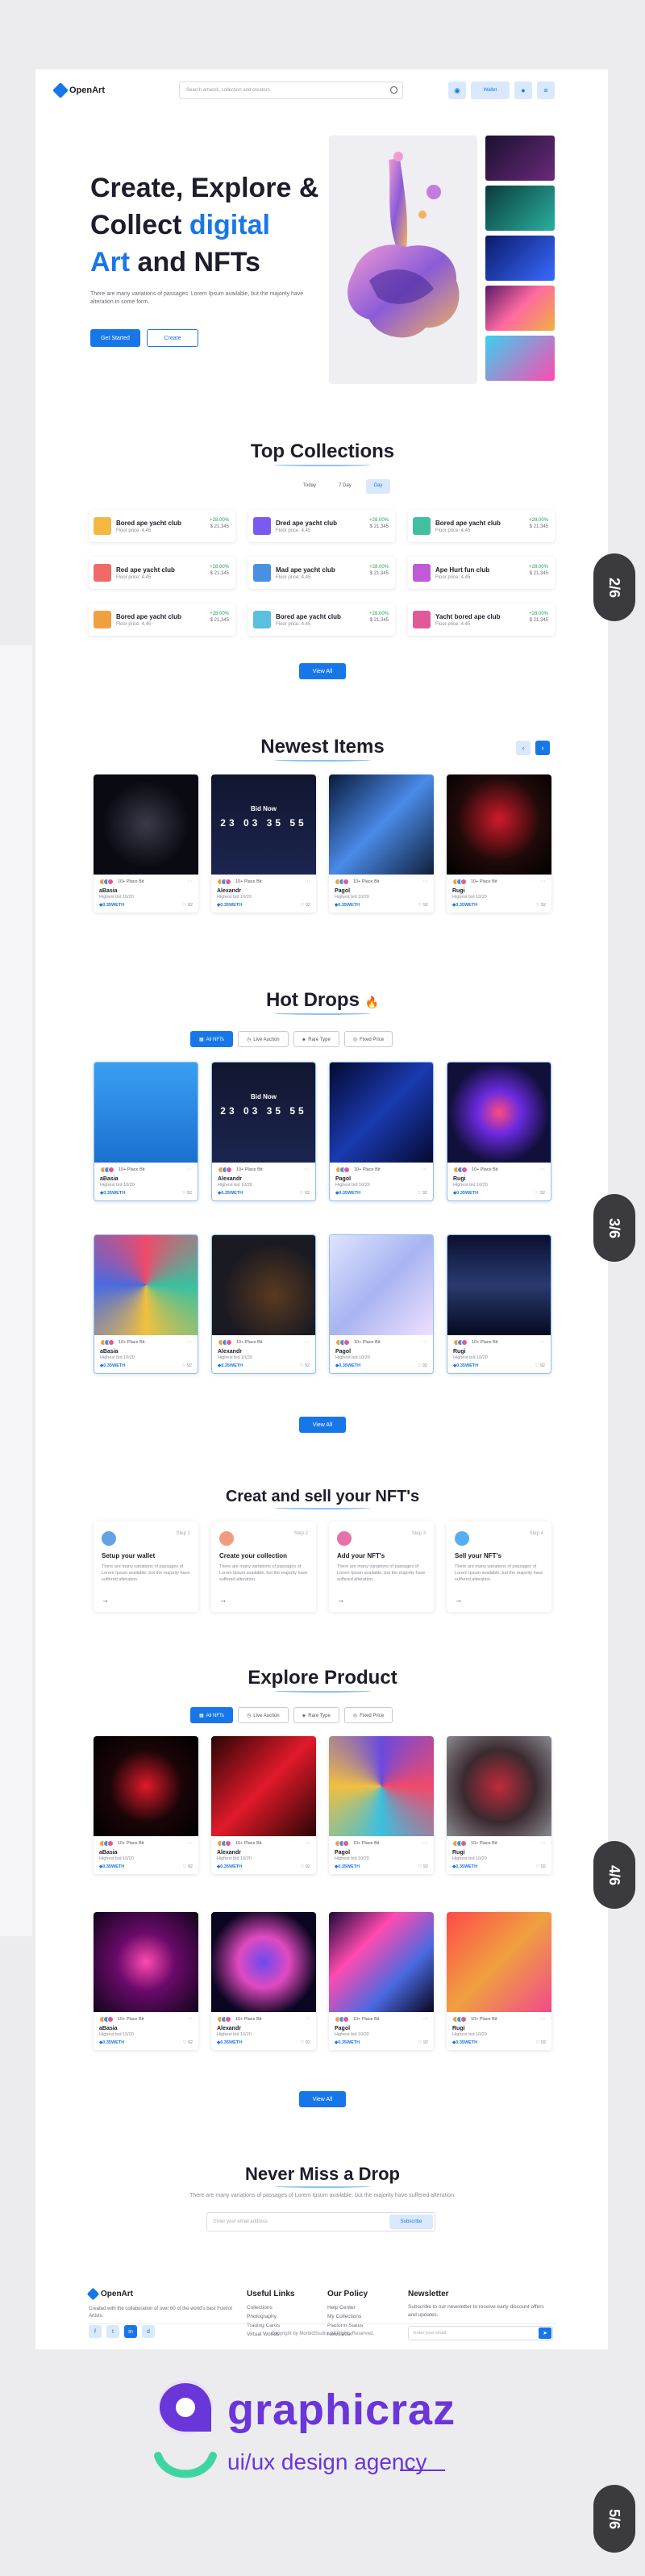 The image size is (645, 2576). Describe the element at coordinates (309, 487) in the screenshot. I see `tab-today: Today` at that location.